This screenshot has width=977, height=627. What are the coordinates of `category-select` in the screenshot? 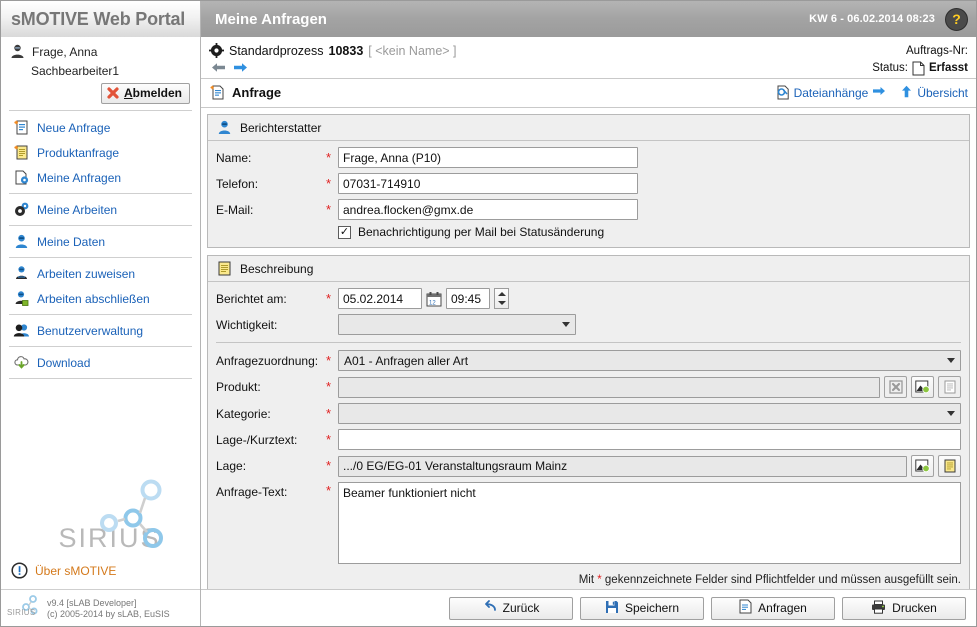 It's located at (649, 413).